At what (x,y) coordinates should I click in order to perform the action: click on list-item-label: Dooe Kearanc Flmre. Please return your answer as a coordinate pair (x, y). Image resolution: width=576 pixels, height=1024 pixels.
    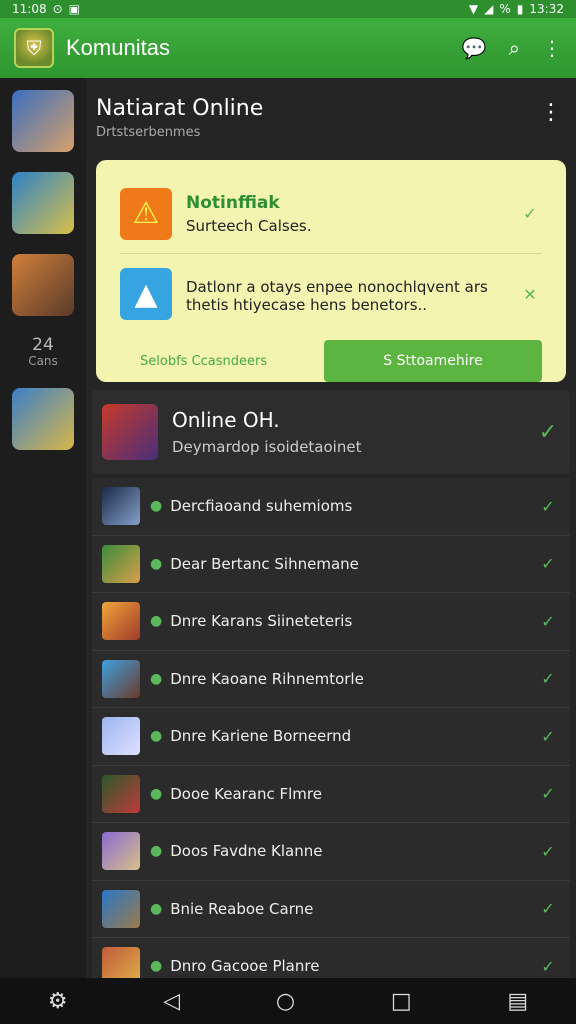
    Looking at the image, I should click on (246, 793).